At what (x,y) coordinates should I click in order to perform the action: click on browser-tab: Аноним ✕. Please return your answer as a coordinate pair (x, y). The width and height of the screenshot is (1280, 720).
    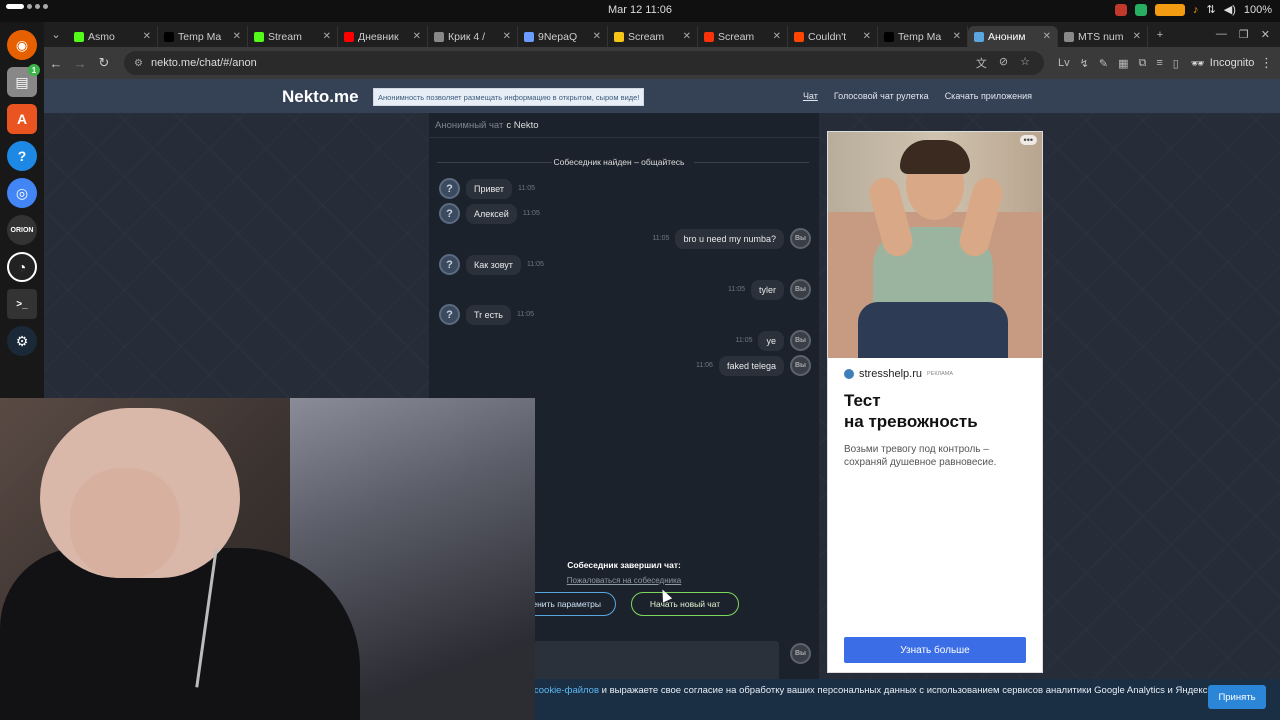
    Looking at the image, I should click on (1013, 36).